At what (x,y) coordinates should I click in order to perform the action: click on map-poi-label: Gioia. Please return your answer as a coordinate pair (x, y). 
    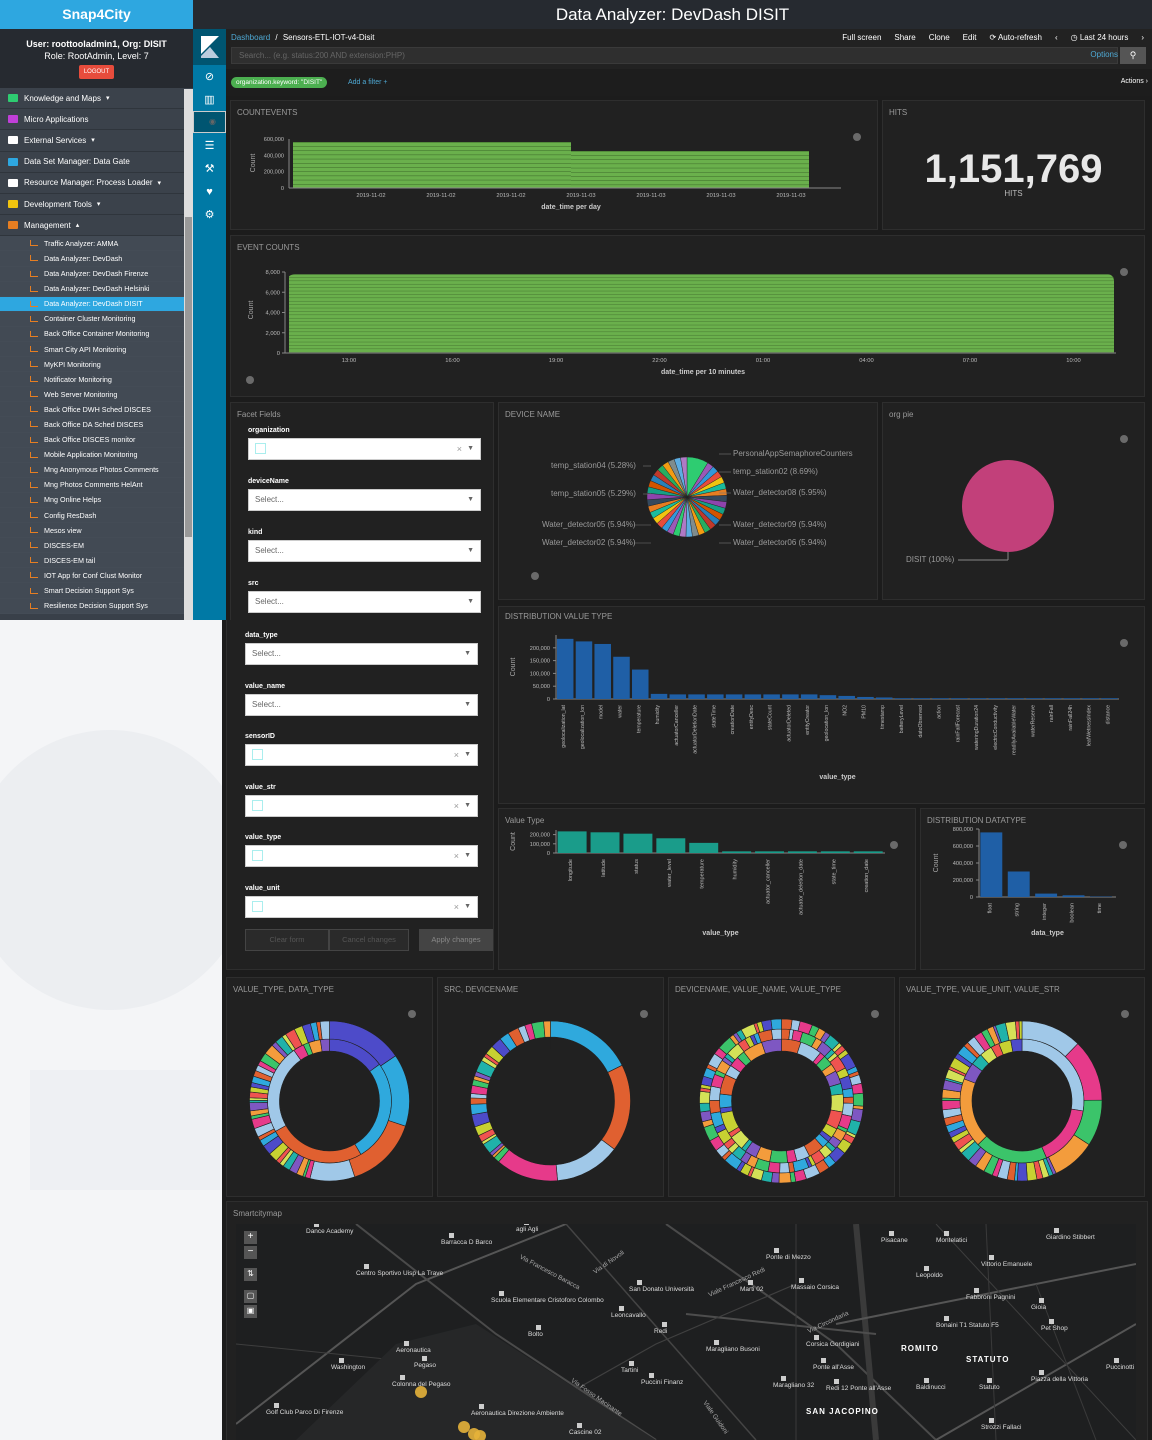
    Looking at the image, I should click on (1038, 1307).